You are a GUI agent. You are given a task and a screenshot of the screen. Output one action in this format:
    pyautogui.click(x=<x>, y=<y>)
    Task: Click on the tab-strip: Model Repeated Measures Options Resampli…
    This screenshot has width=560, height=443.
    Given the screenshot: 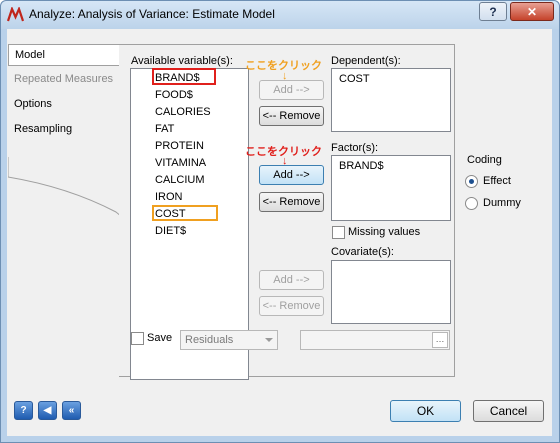 What is the action you would take?
    pyautogui.click(x=65, y=147)
    